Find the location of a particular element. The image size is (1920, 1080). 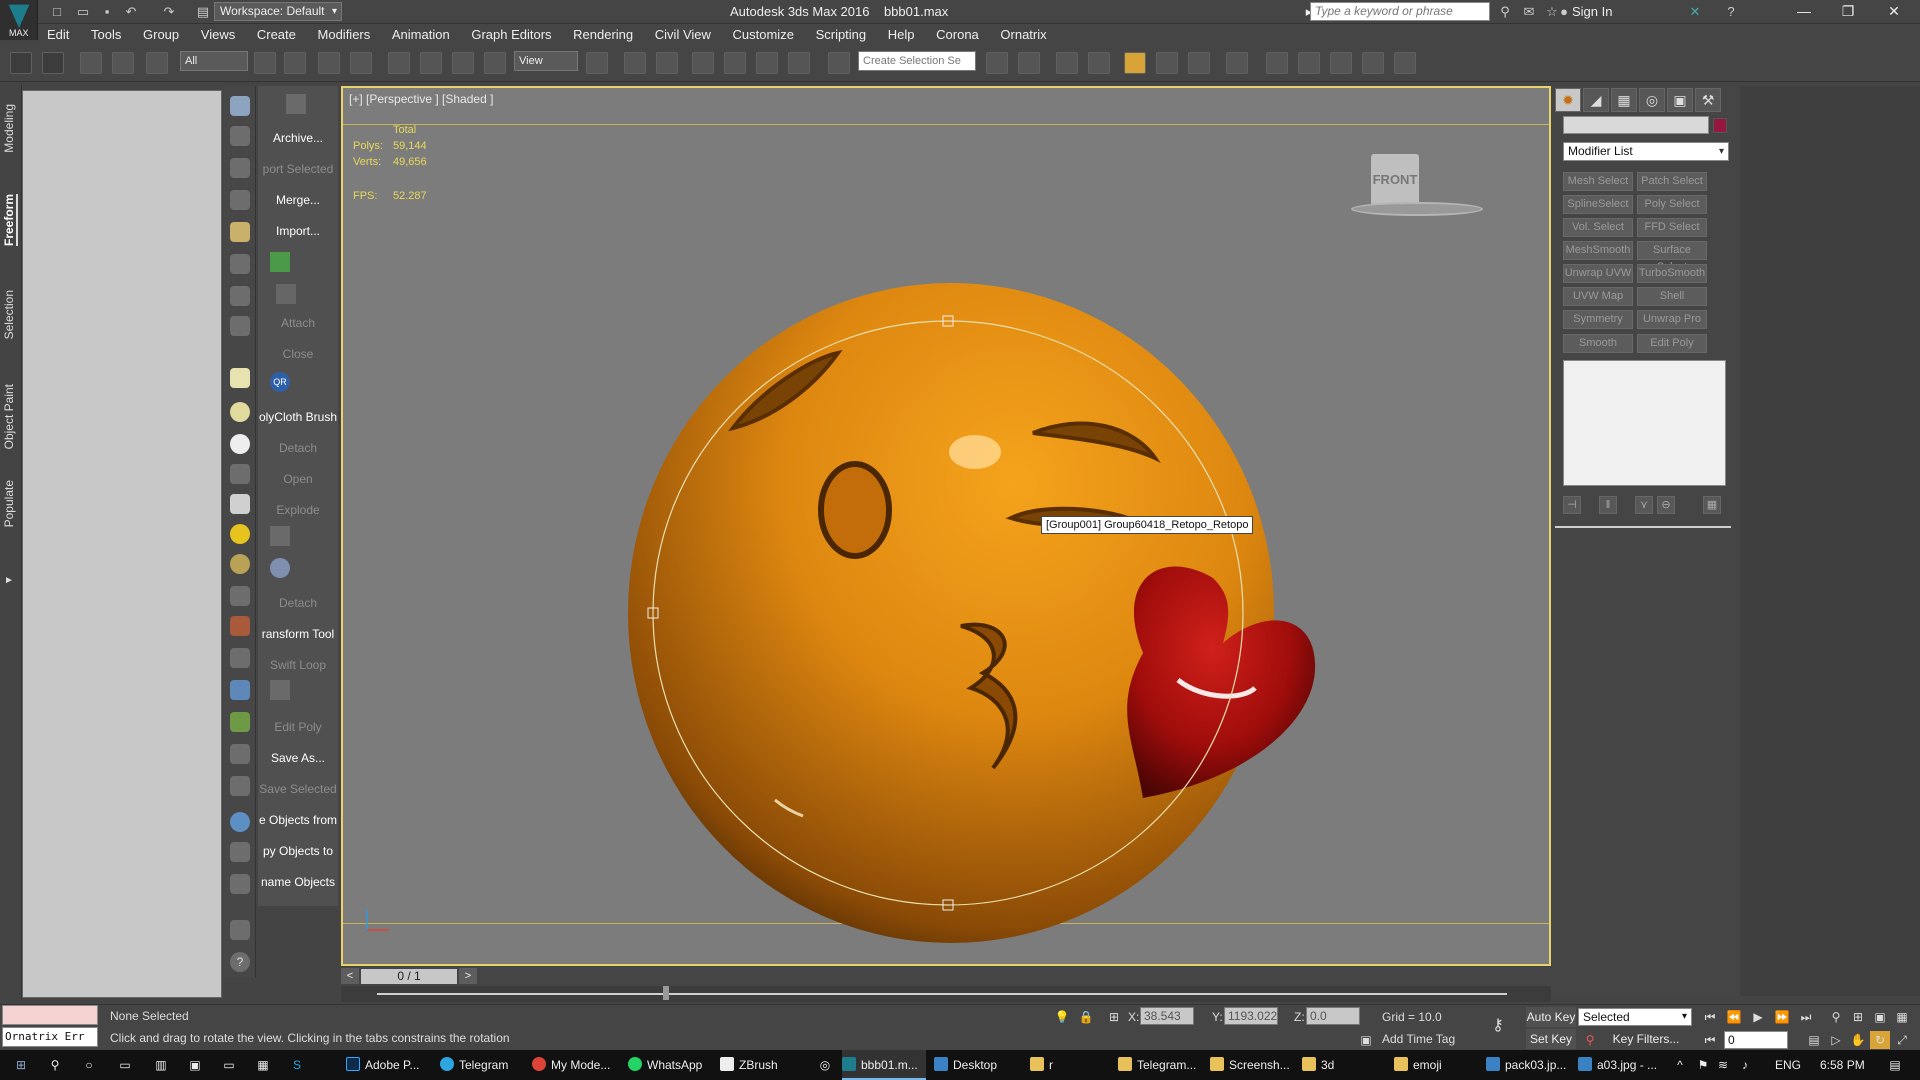

app-icon: ◎ is located at coordinates (825, 1065).